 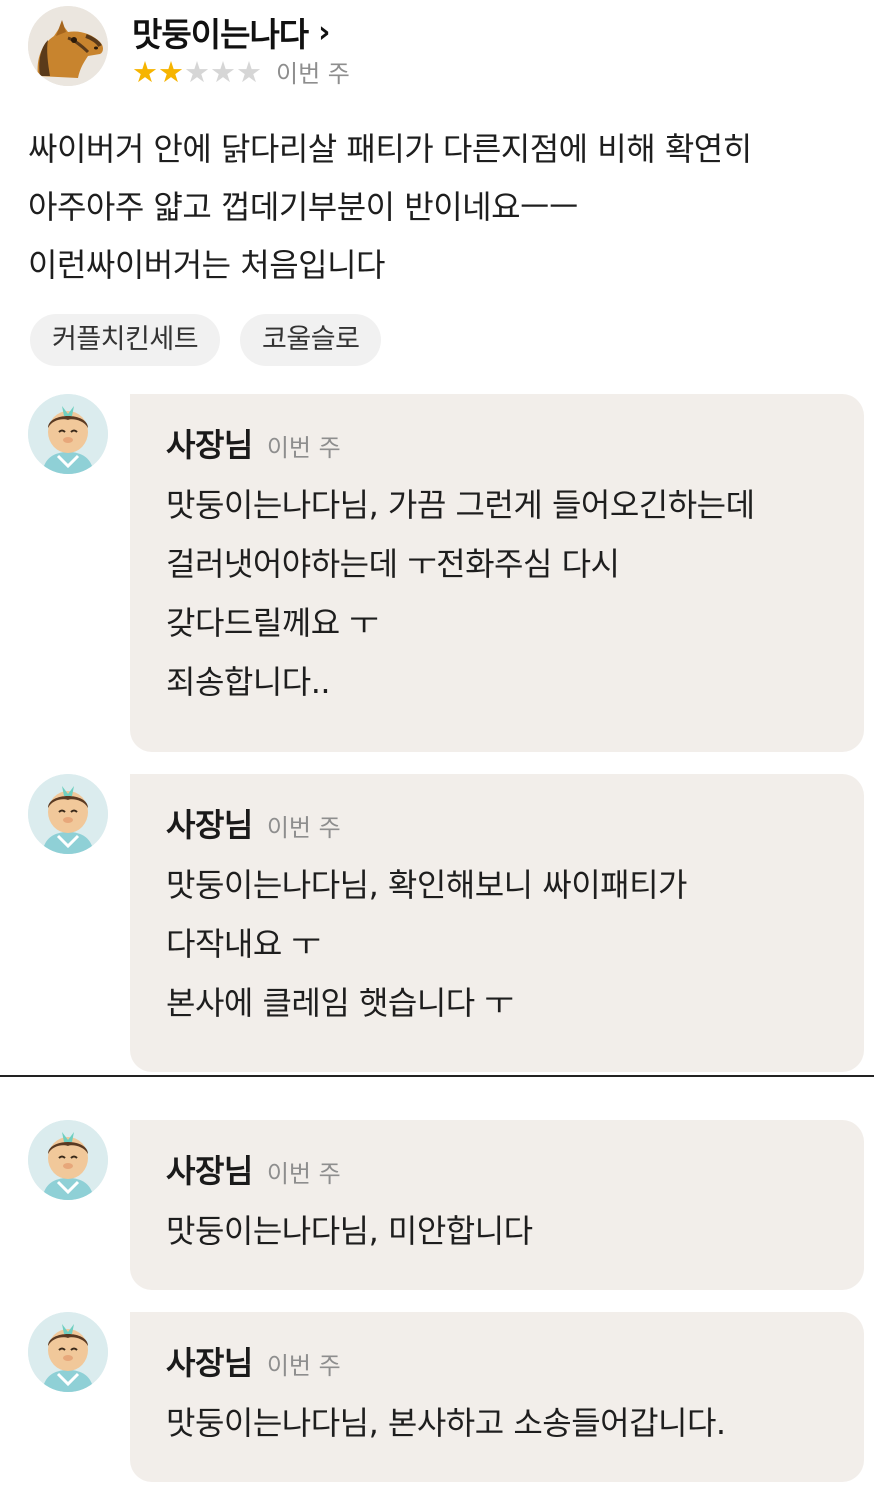 I want to click on ordered-menu-tags: 커플치킨세트 코울슬로, so click(x=215, y=340).